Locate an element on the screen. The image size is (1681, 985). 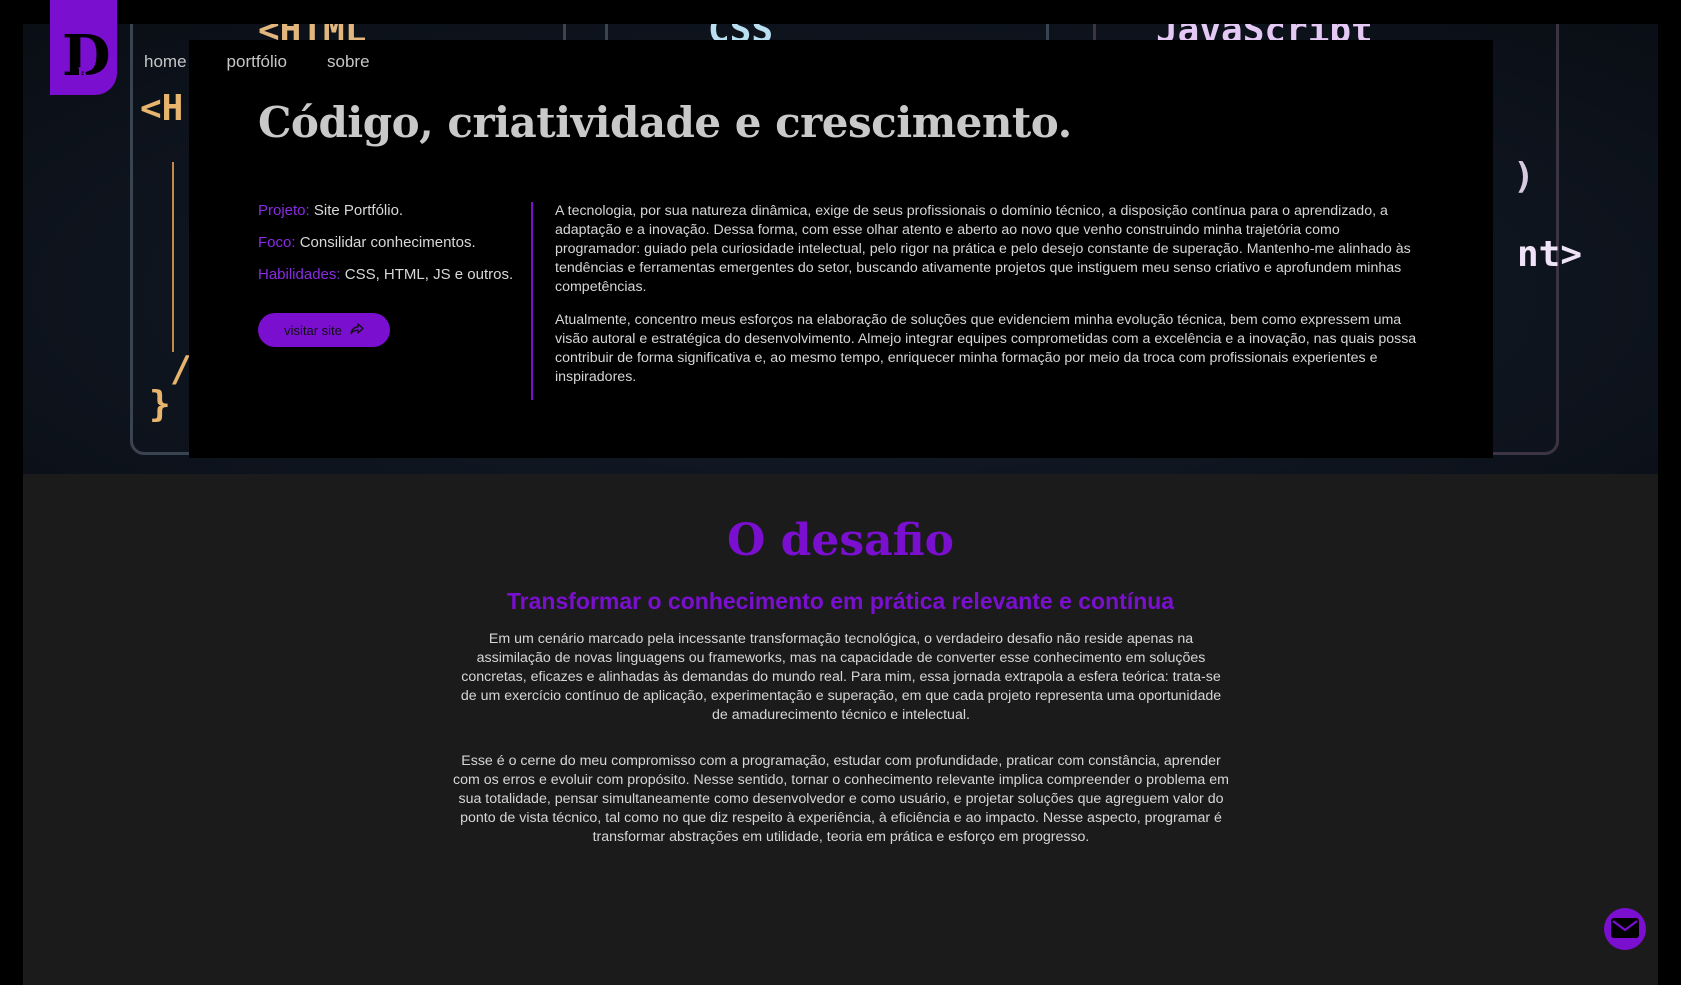
mail-icon is located at coordinates (1625, 929).